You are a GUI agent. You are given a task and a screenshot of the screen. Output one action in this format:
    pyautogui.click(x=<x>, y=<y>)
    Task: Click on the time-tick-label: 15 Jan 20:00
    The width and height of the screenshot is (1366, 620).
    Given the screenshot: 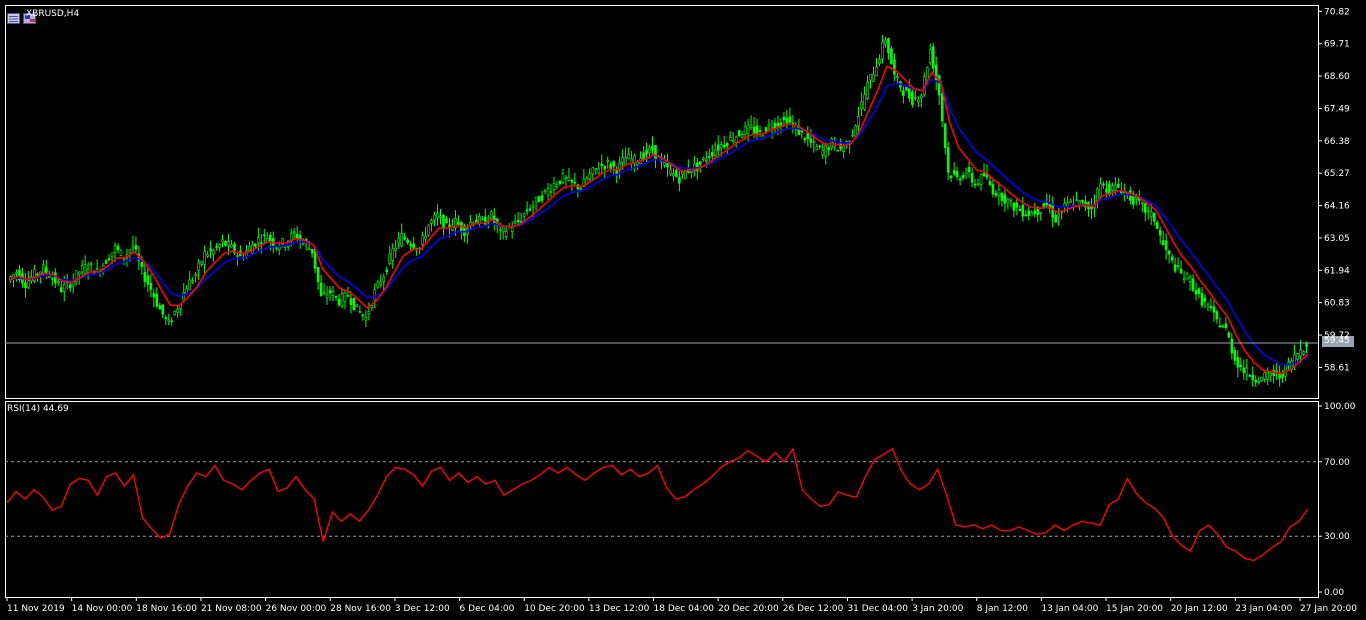 What is the action you would take?
    pyautogui.click(x=1134, y=609)
    